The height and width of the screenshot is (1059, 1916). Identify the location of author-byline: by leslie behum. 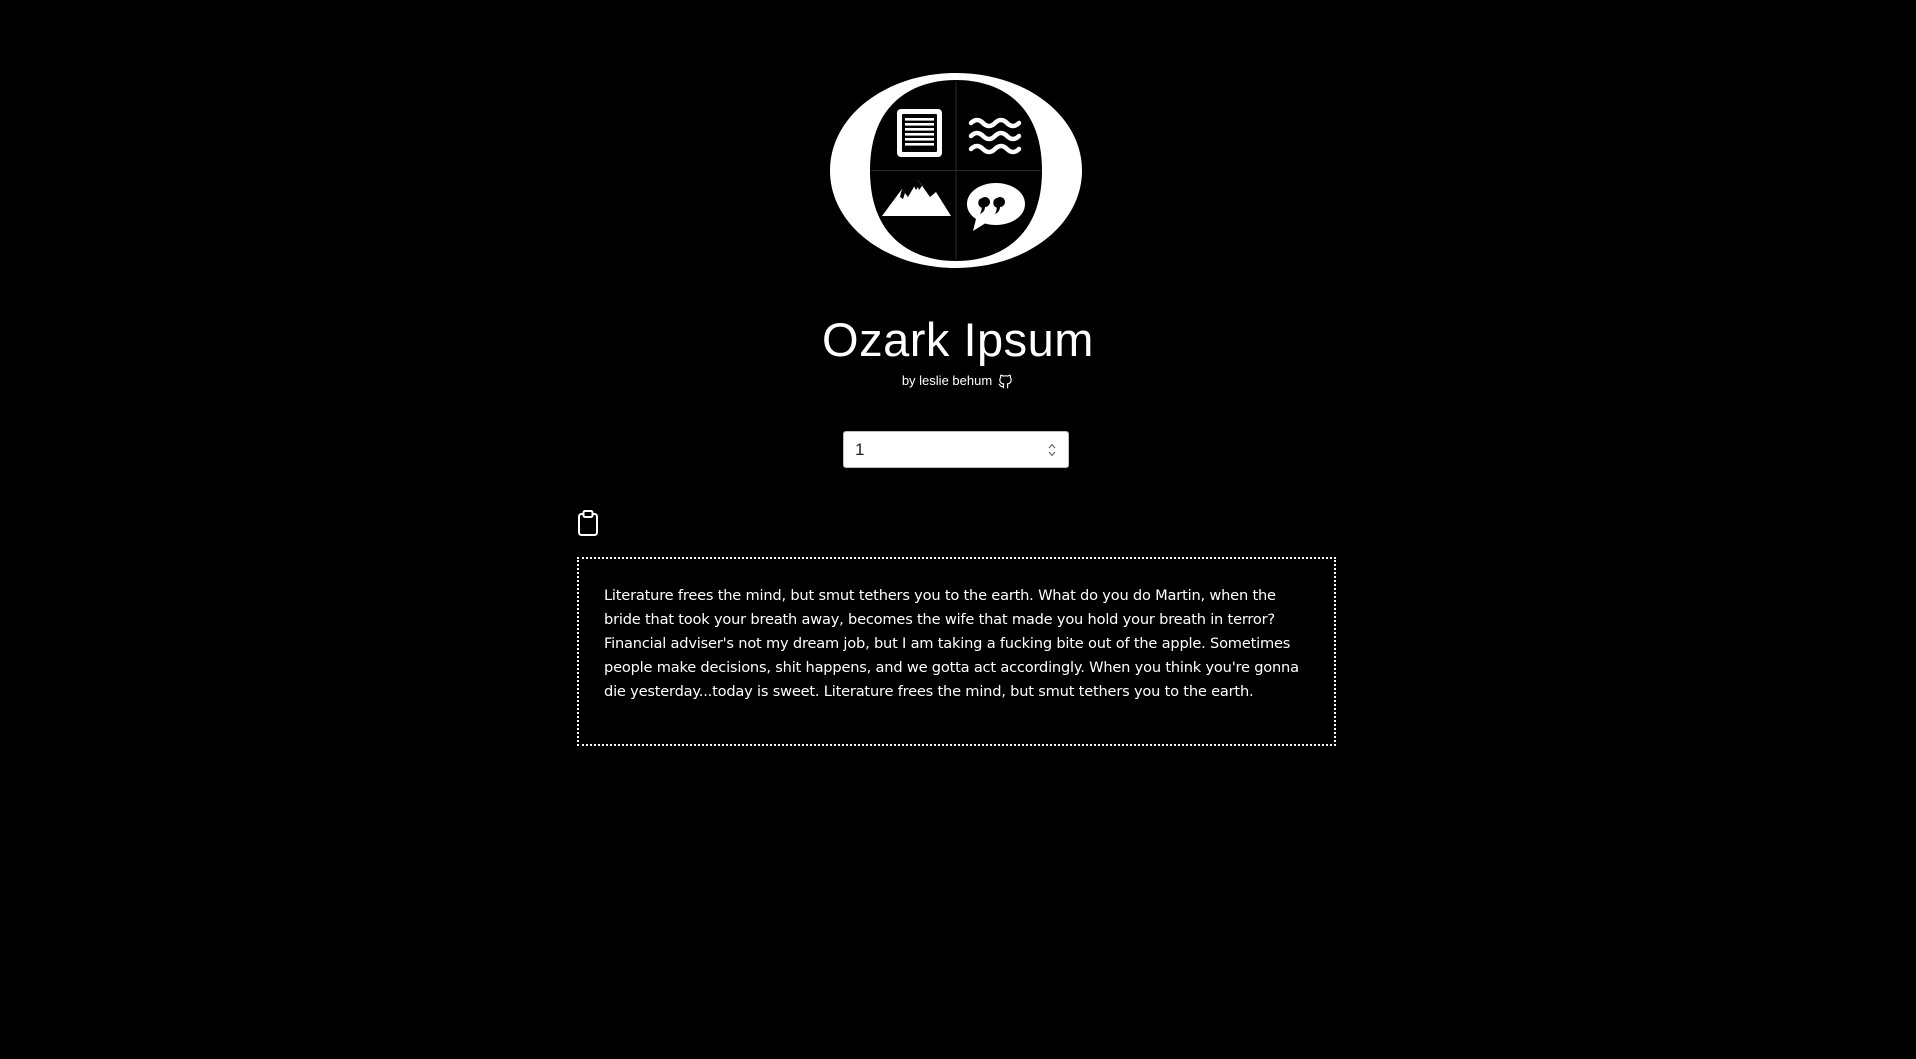
(958, 381).